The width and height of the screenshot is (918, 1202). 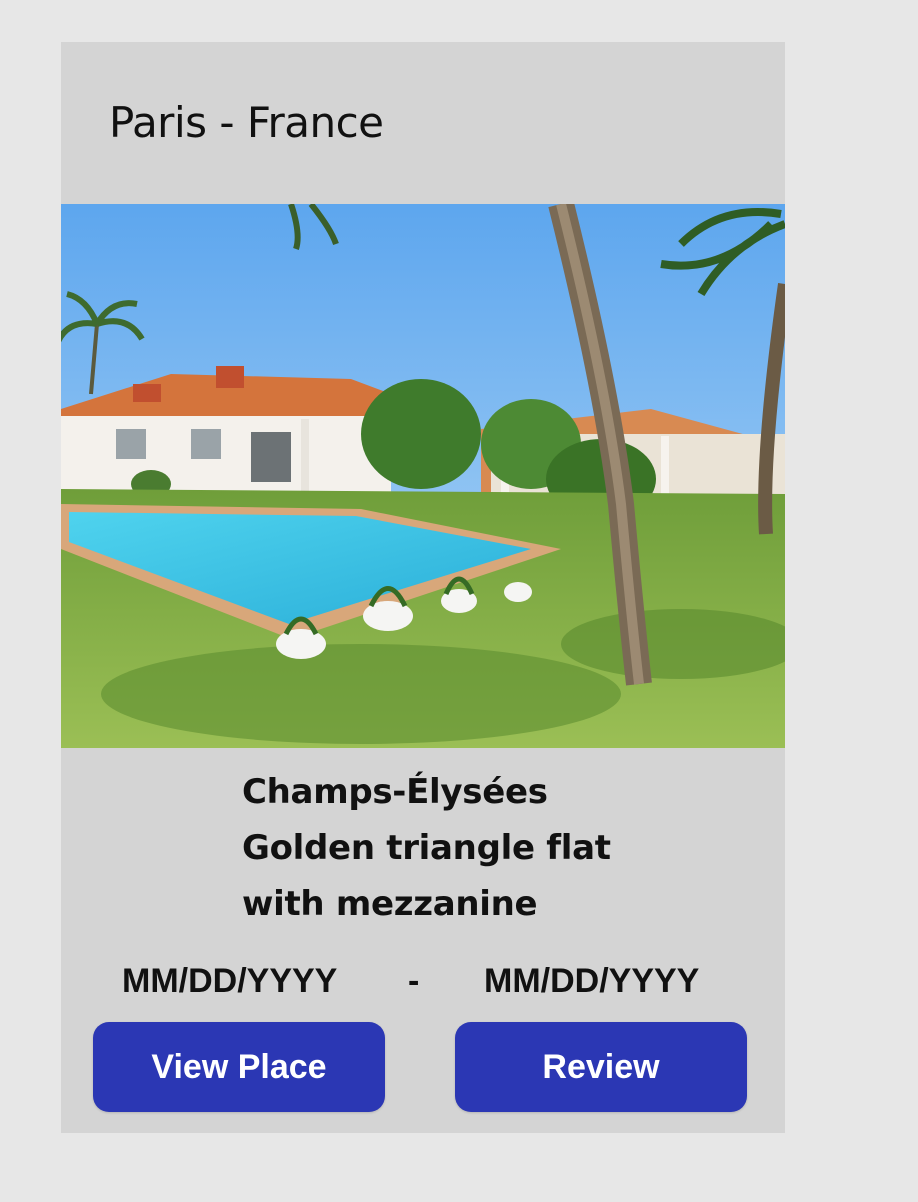 I want to click on location-heading: Paris - France, so click(x=246, y=122).